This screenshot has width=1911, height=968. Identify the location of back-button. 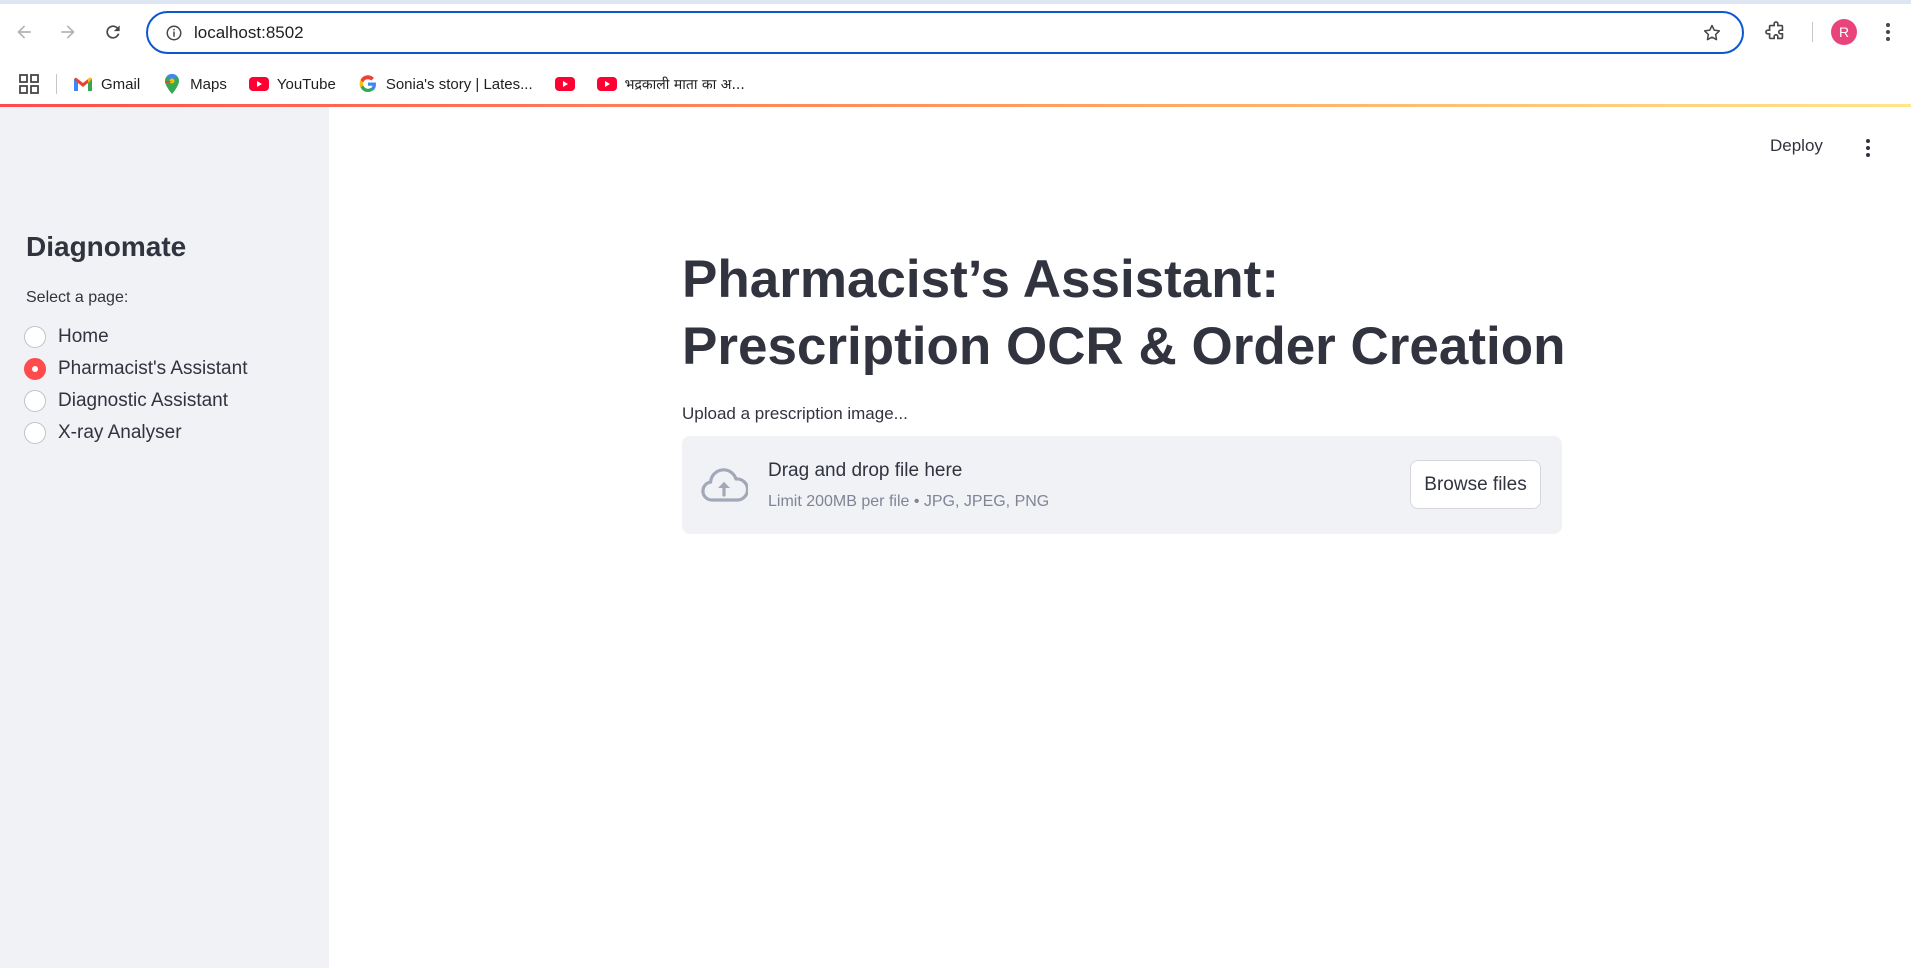
(24, 32).